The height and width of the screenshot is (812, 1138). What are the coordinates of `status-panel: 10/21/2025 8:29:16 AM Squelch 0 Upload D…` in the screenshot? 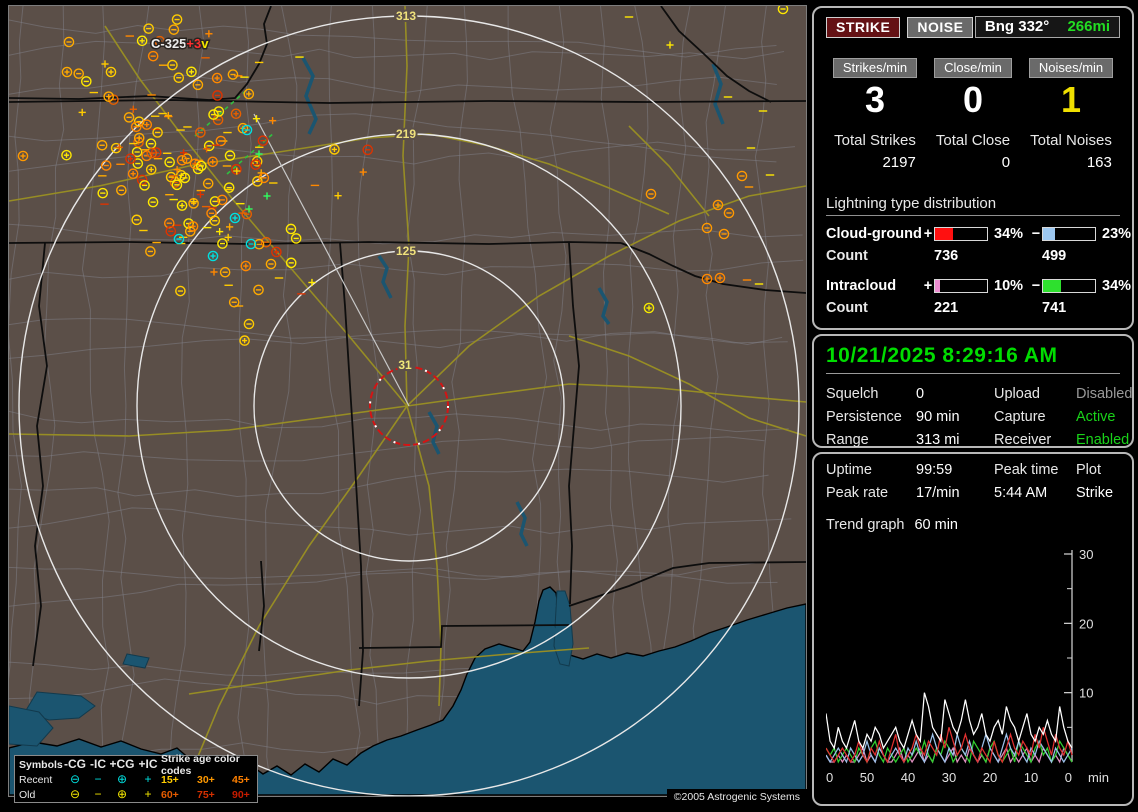 It's located at (973, 391).